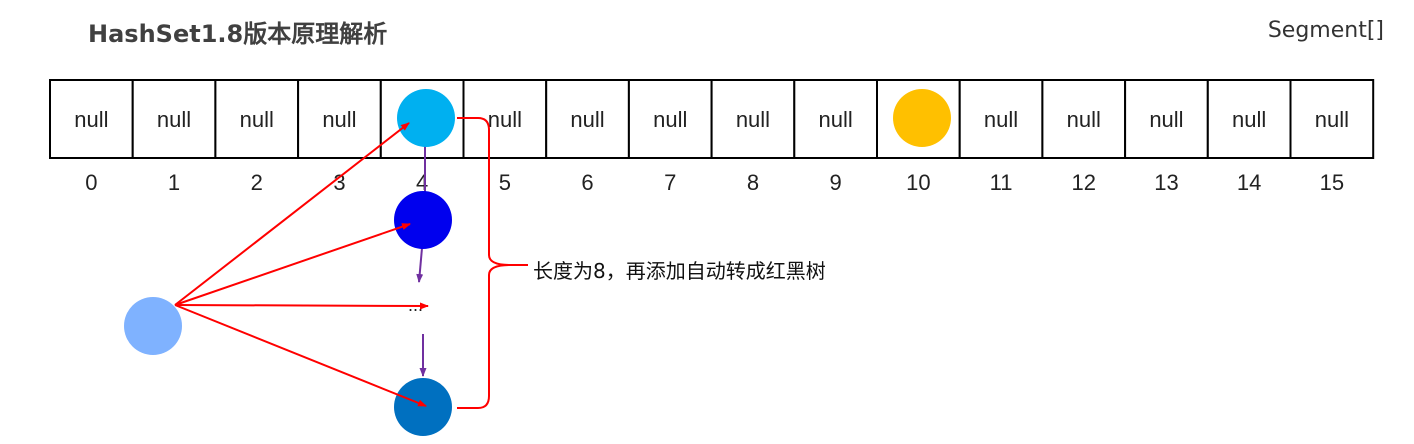 Image resolution: width=1414 pixels, height=444 pixels. I want to click on array-index-label: 10, so click(918, 182).